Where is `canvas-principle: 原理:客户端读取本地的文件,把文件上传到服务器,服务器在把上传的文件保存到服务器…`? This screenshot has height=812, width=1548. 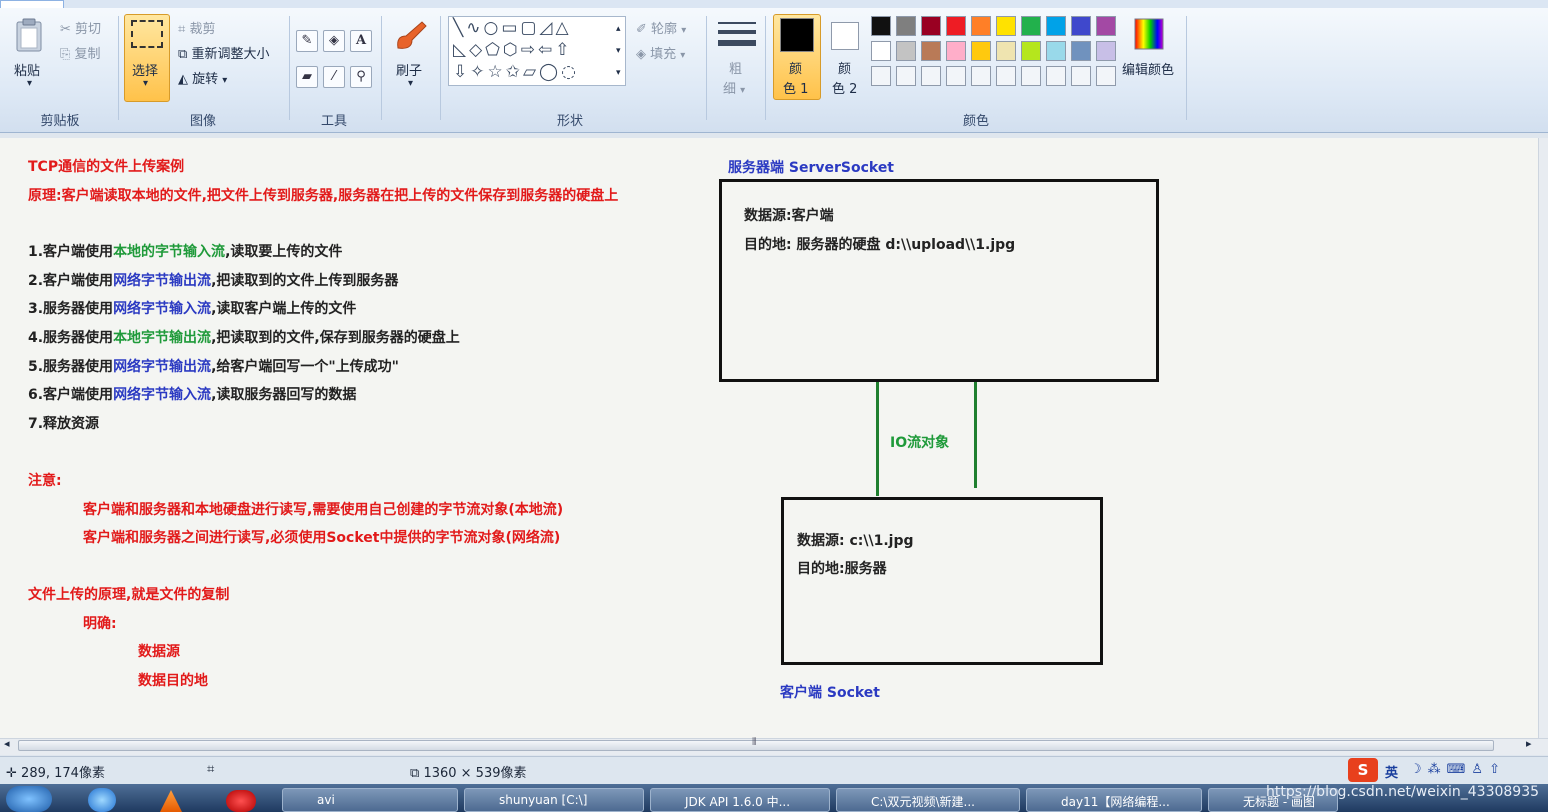 canvas-principle: 原理:客户端读取本地的文件,把文件上传到服务器,服务器在把上传的文件保存到服务器… is located at coordinates (323, 196).